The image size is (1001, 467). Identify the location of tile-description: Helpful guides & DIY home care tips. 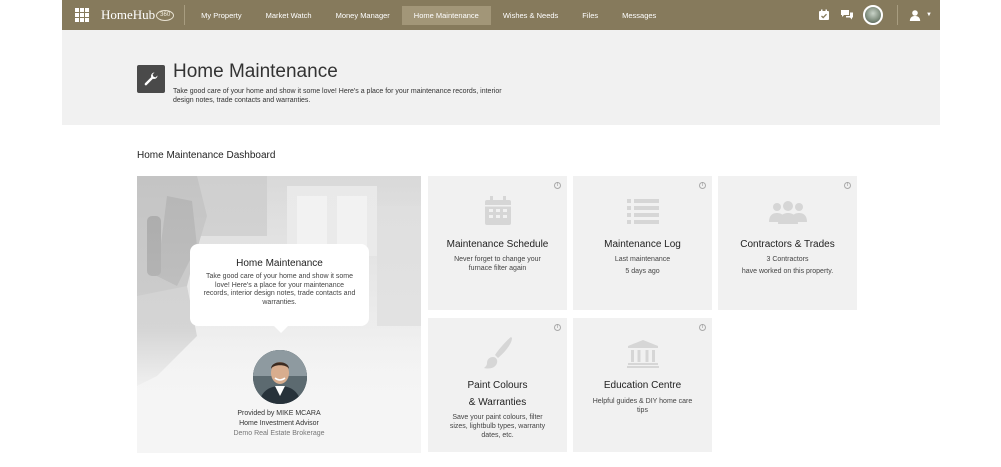
(642, 406).